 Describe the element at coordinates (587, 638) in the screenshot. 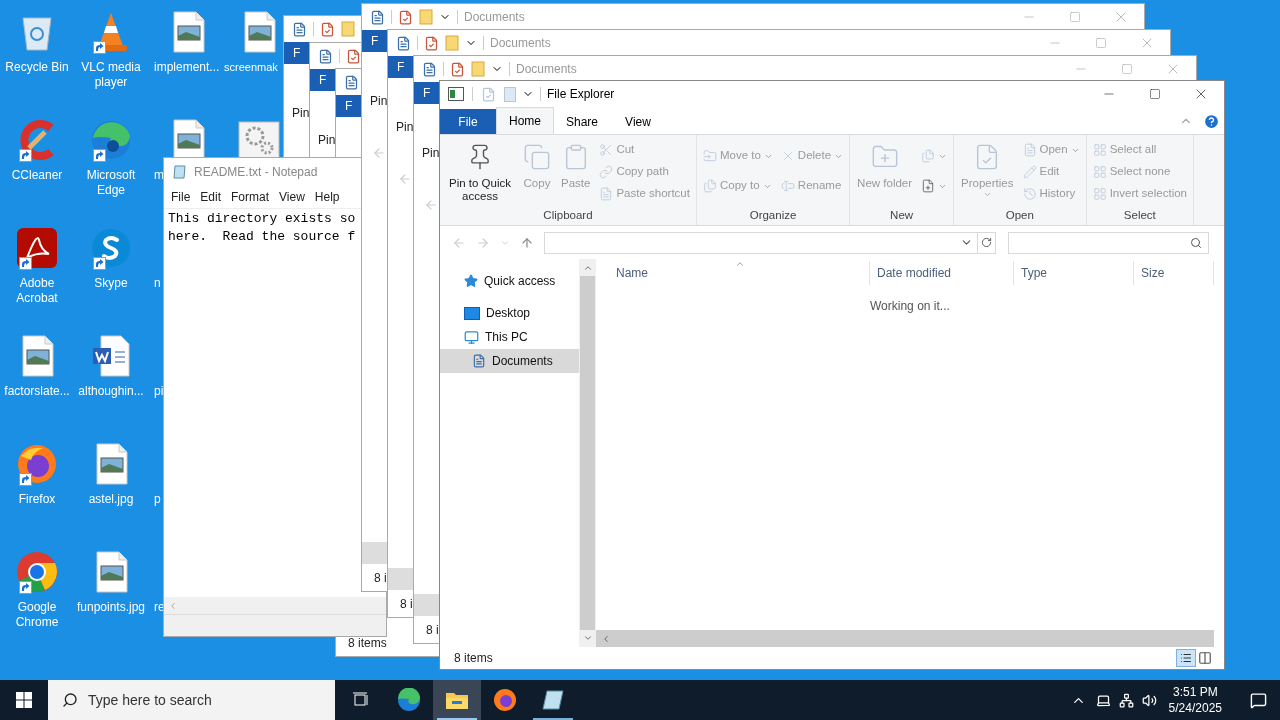

I see `scroll-down-icon` at that location.